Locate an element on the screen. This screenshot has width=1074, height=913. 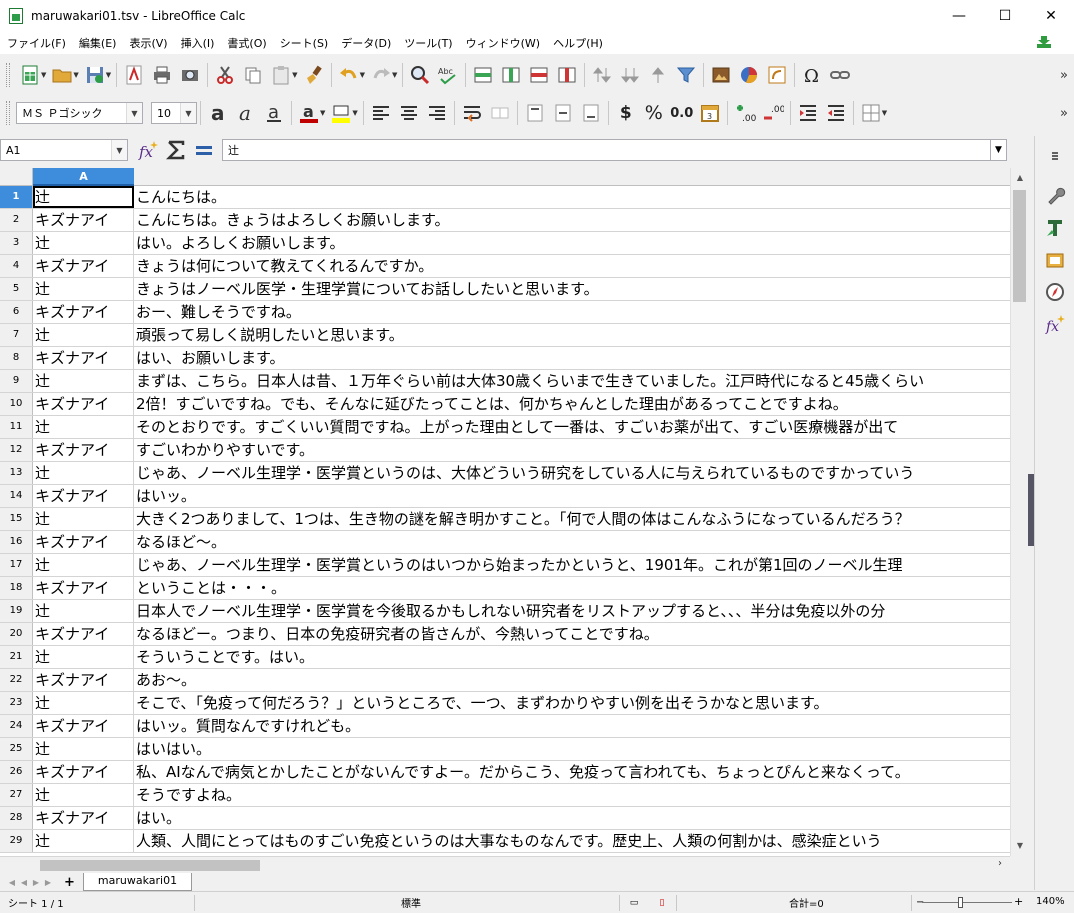
cell-utterance: ということは・・・。 is located at coordinates (572, 588).